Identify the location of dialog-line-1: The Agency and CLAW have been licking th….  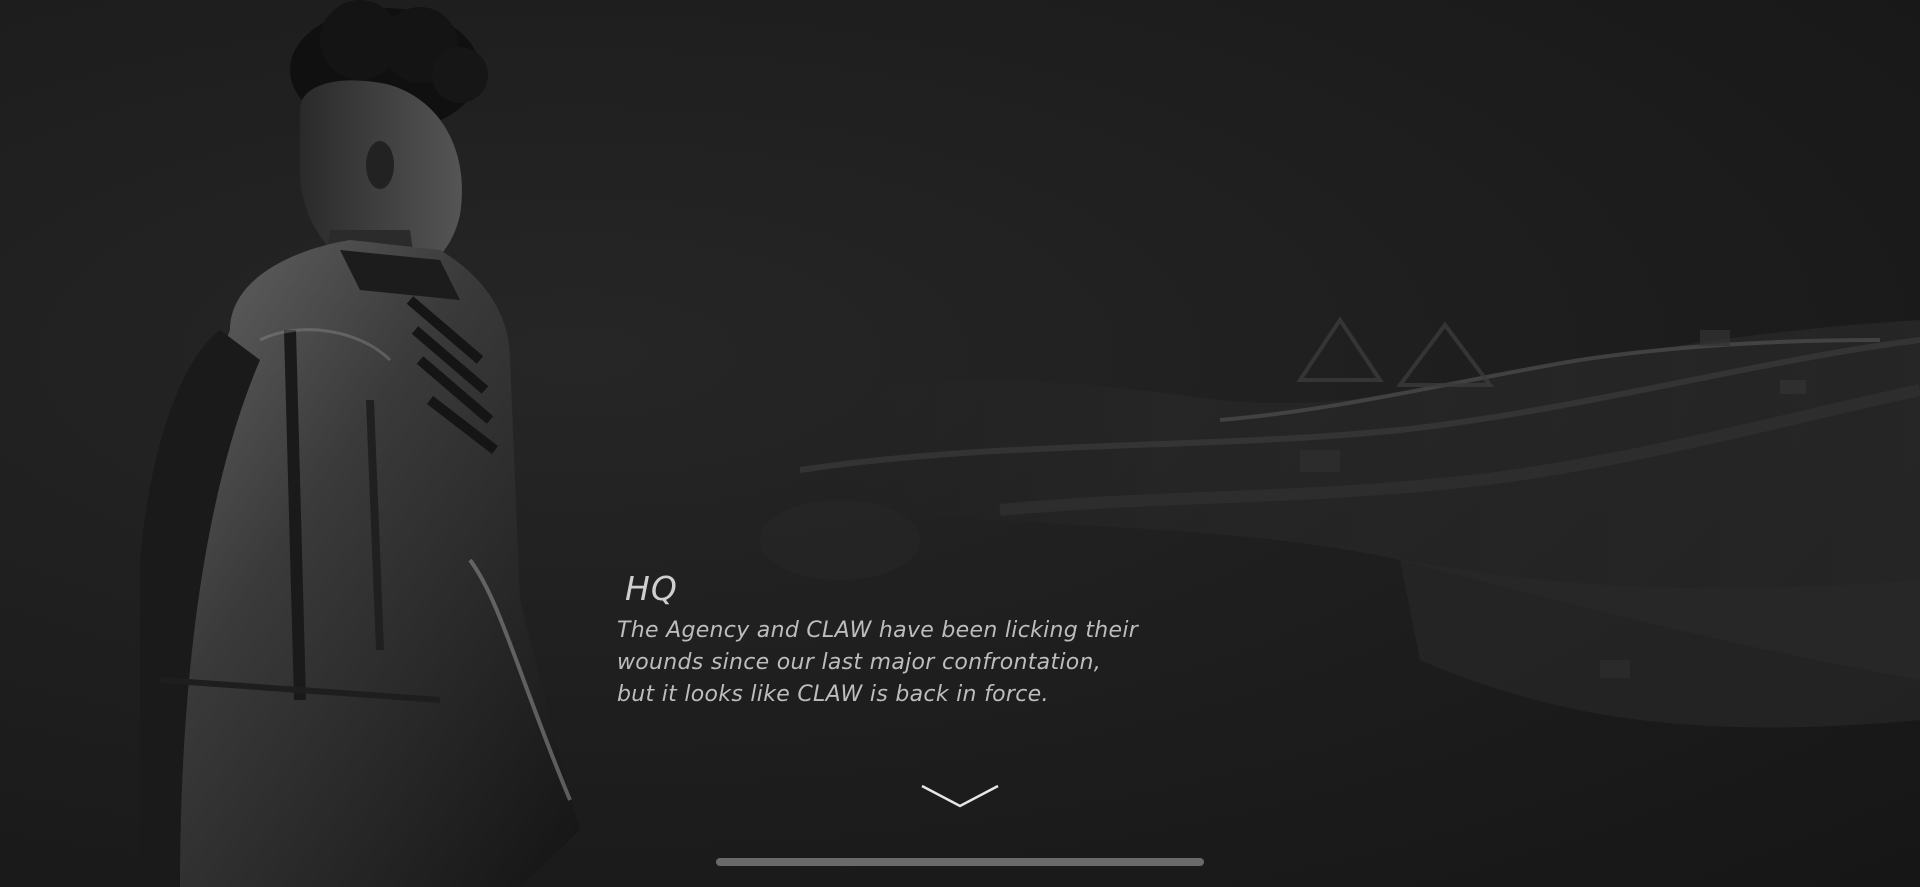
(878, 630).